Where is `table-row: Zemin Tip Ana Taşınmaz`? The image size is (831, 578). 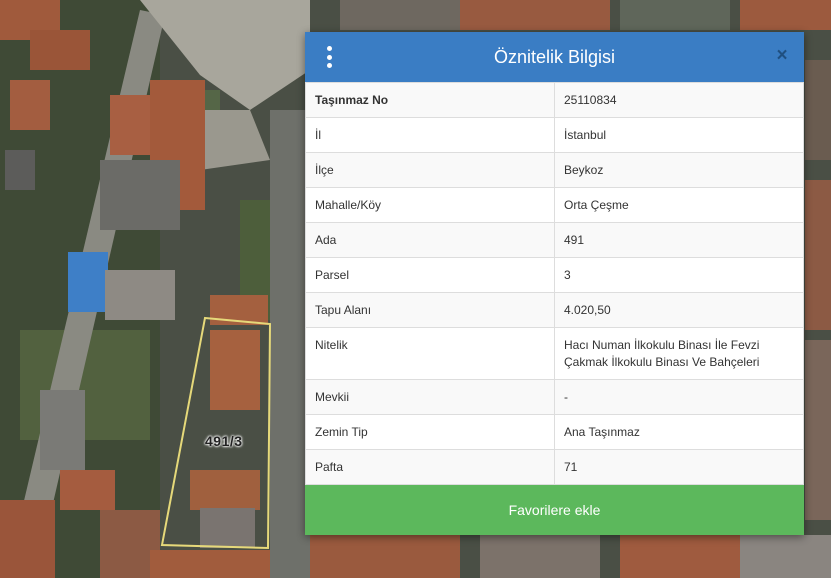 table-row: Zemin Tip Ana Taşınmaz is located at coordinates (554, 432).